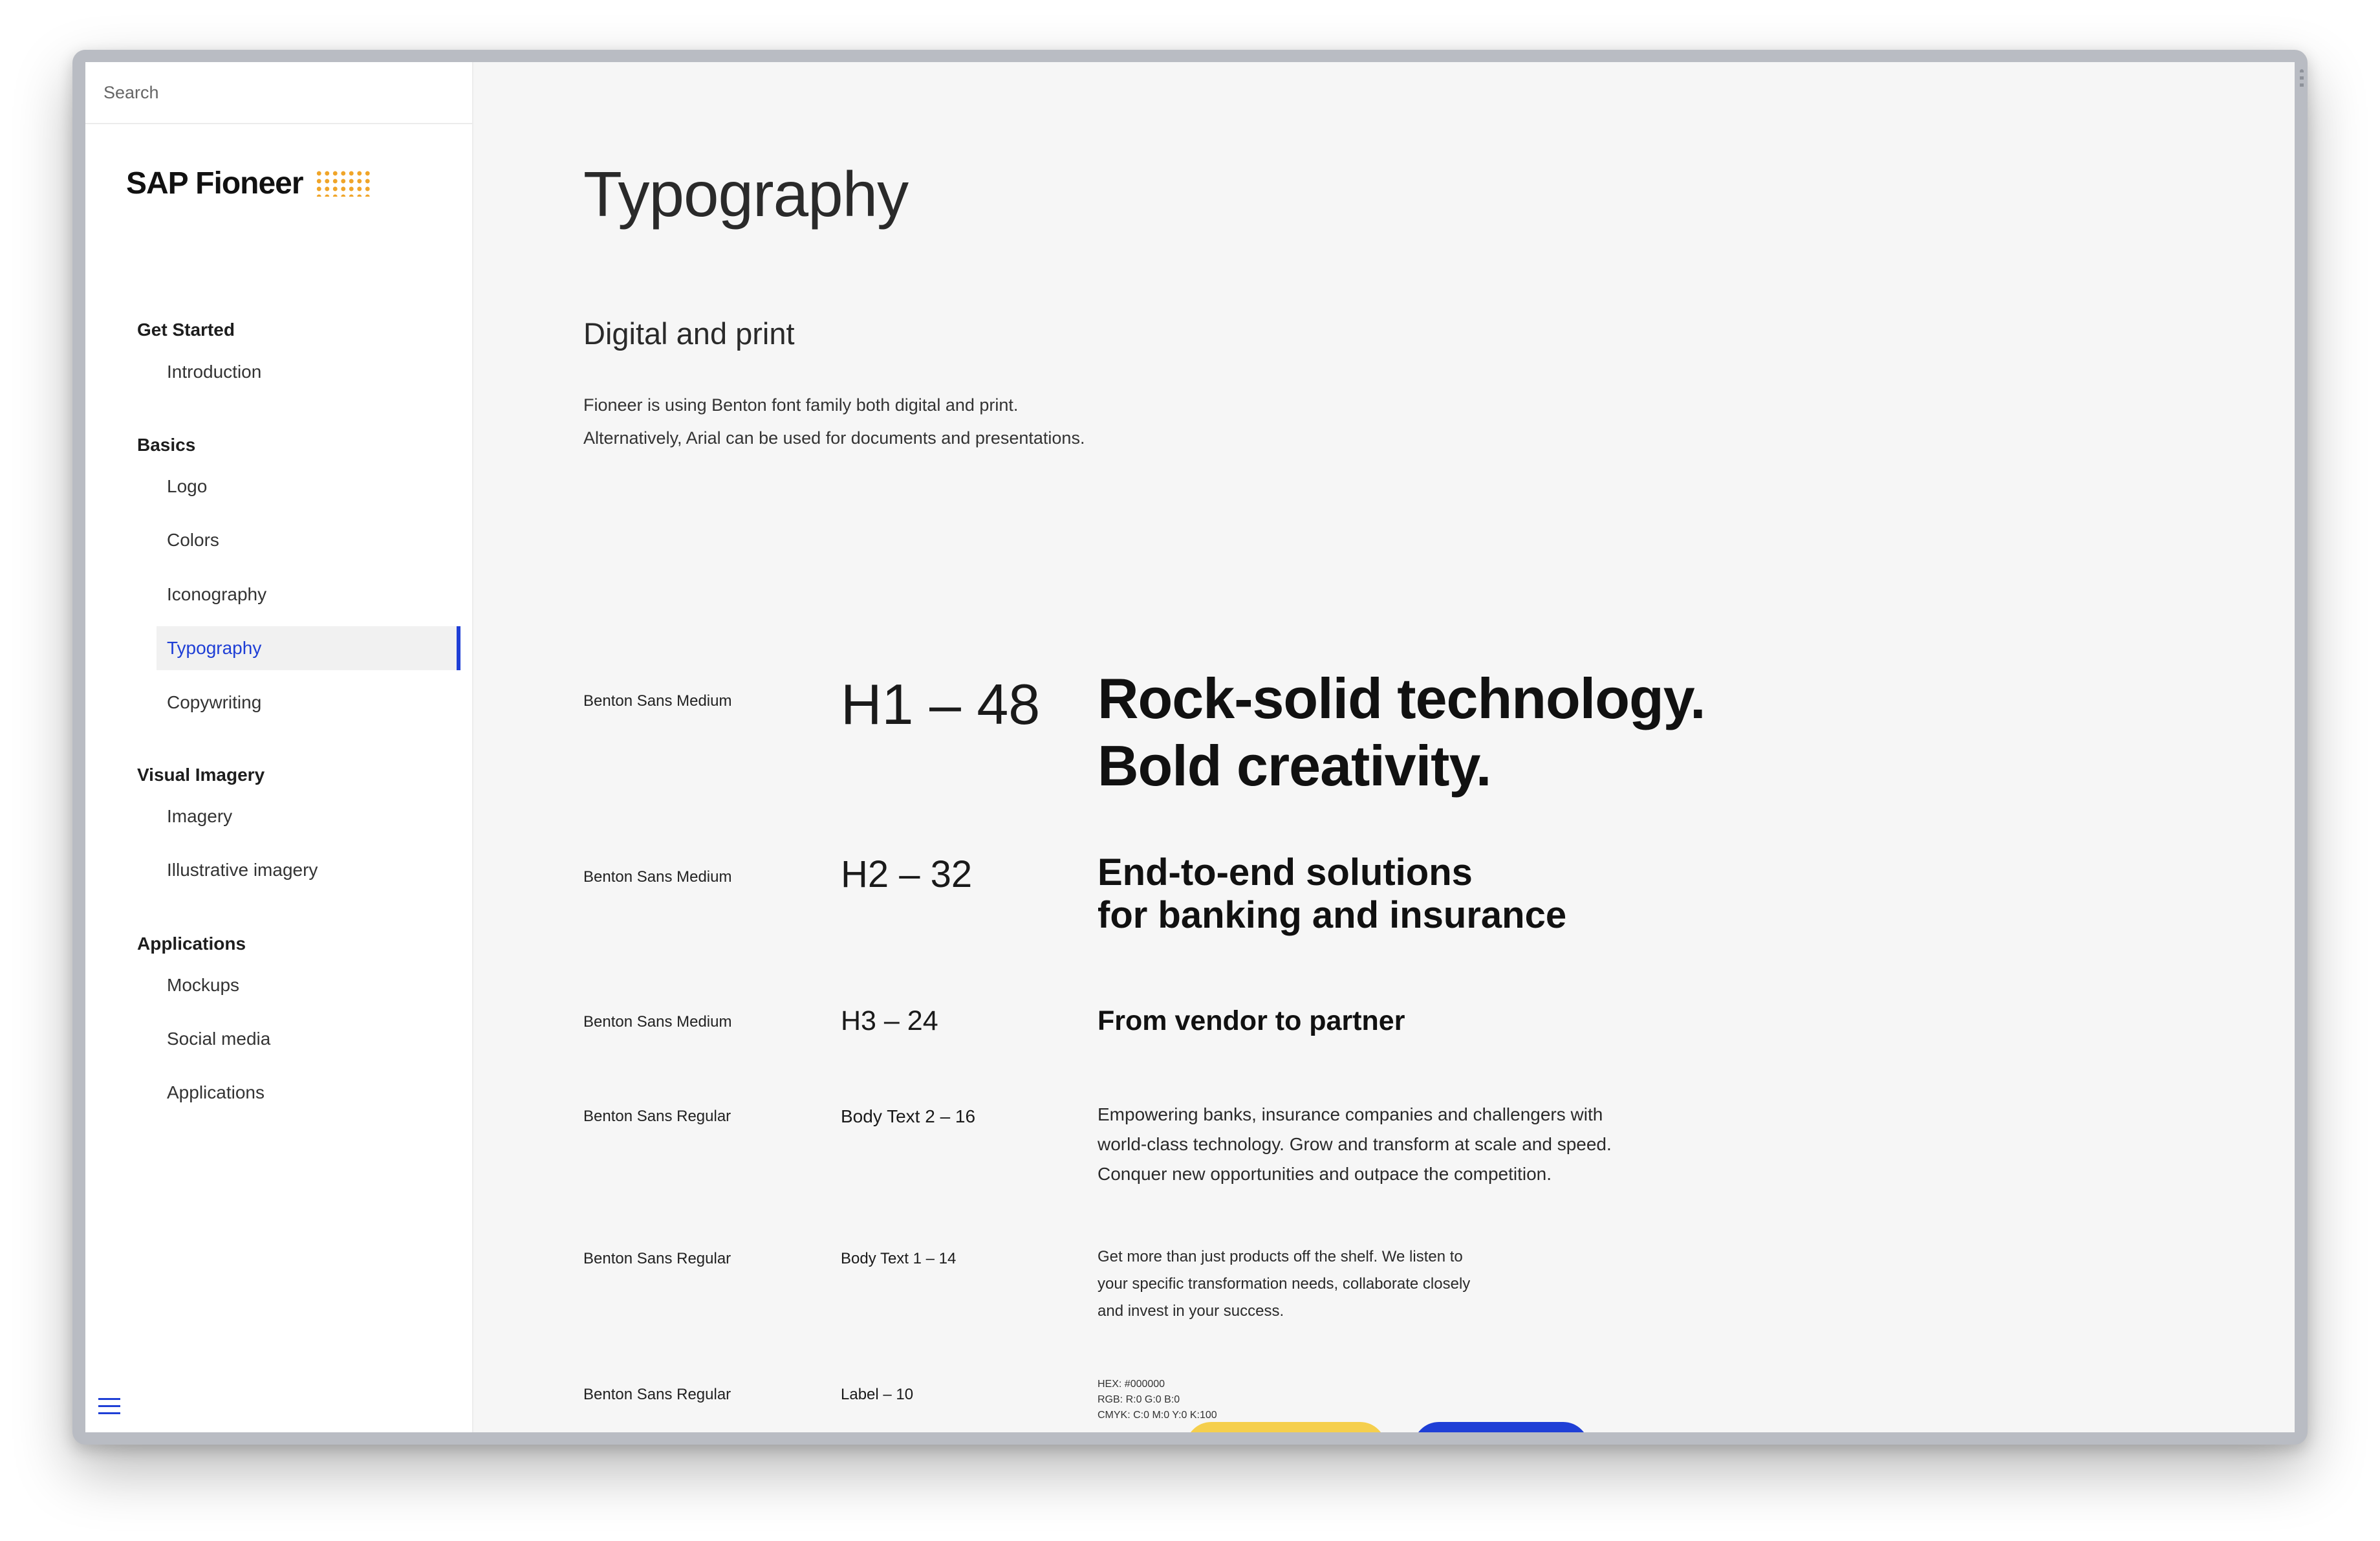 This screenshot has height=1541, width=2380. Describe the element at coordinates (308, 372) in the screenshot. I see `sidebar-item-introduction: Introduction` at that location.